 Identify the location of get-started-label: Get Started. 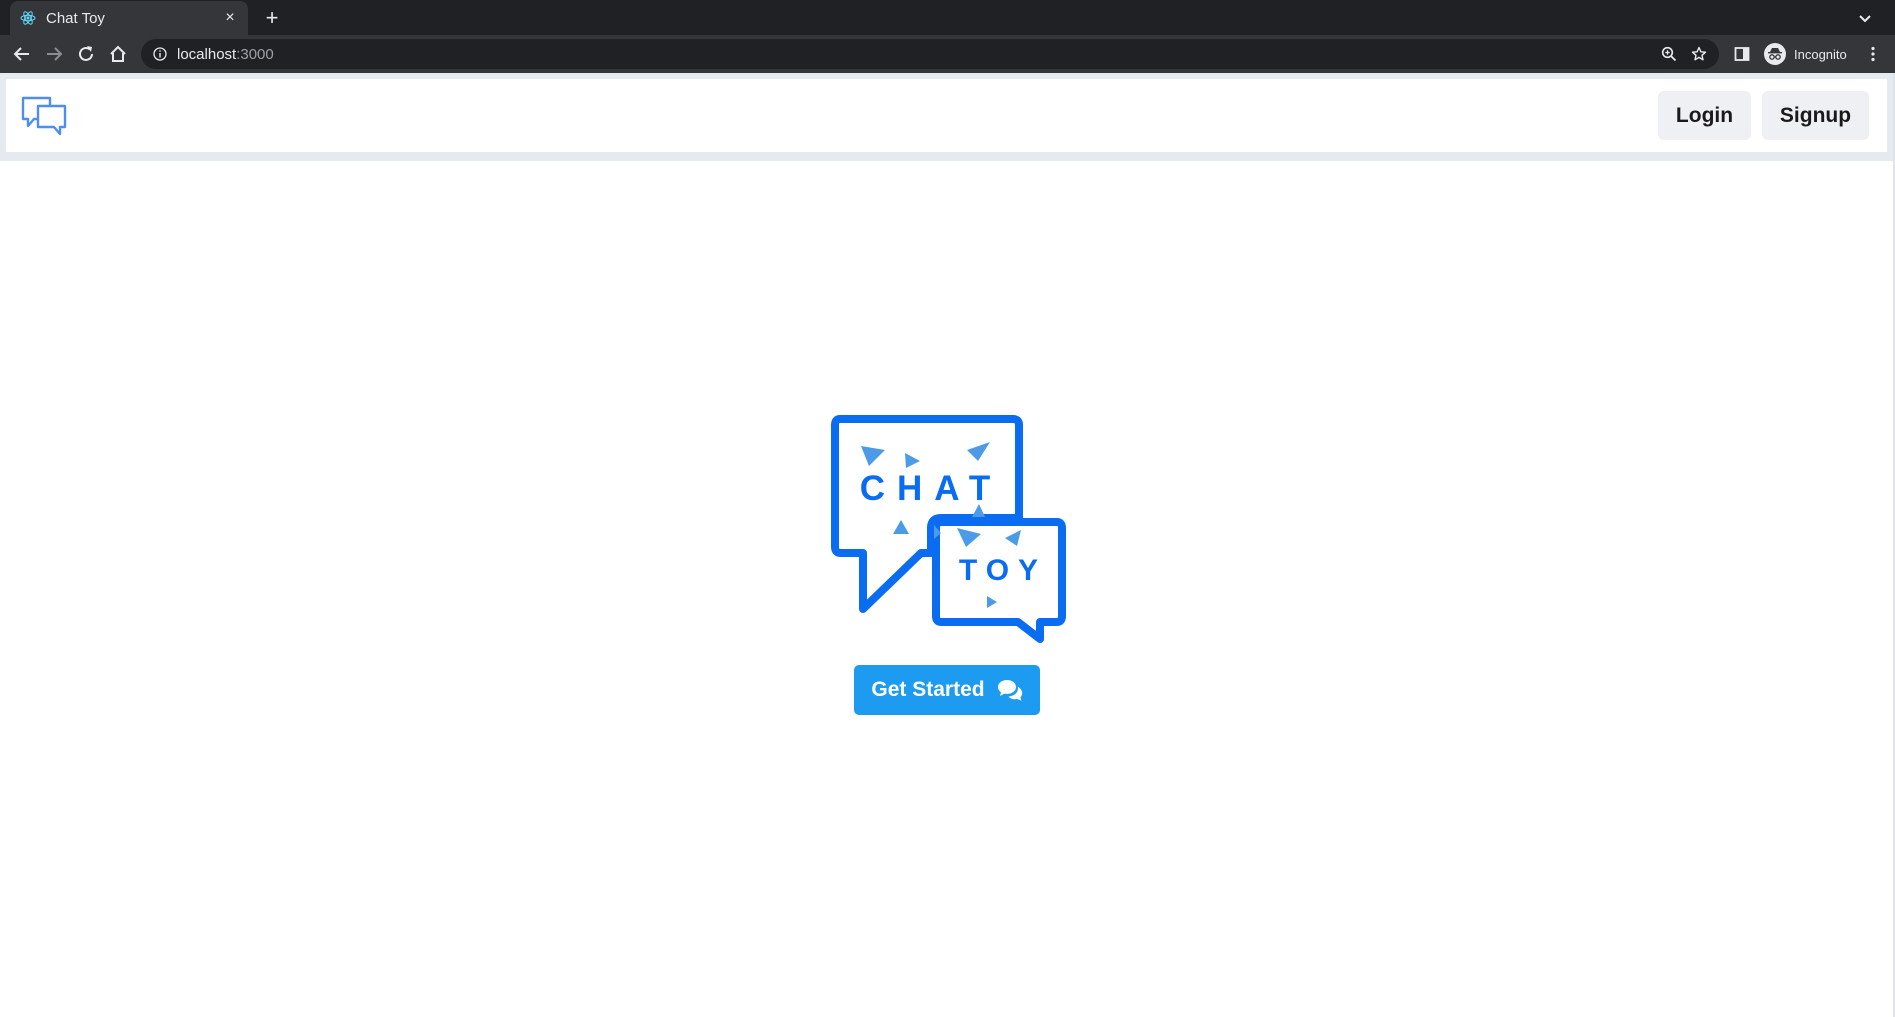
(928, 689).